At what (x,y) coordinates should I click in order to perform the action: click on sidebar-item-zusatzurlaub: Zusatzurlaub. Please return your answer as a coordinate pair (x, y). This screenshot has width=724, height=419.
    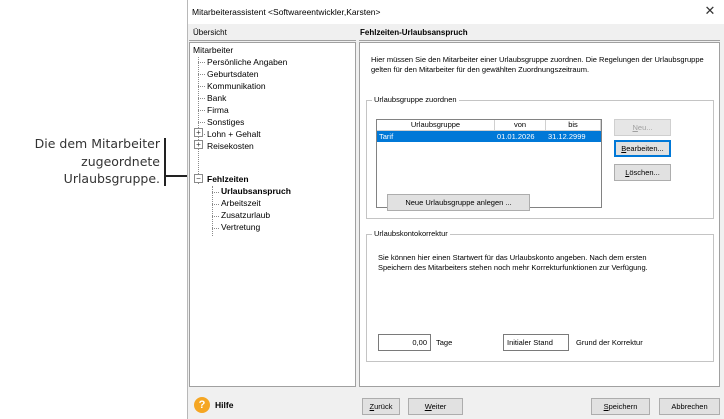
    Looking at the image, I should click on (245, 215).